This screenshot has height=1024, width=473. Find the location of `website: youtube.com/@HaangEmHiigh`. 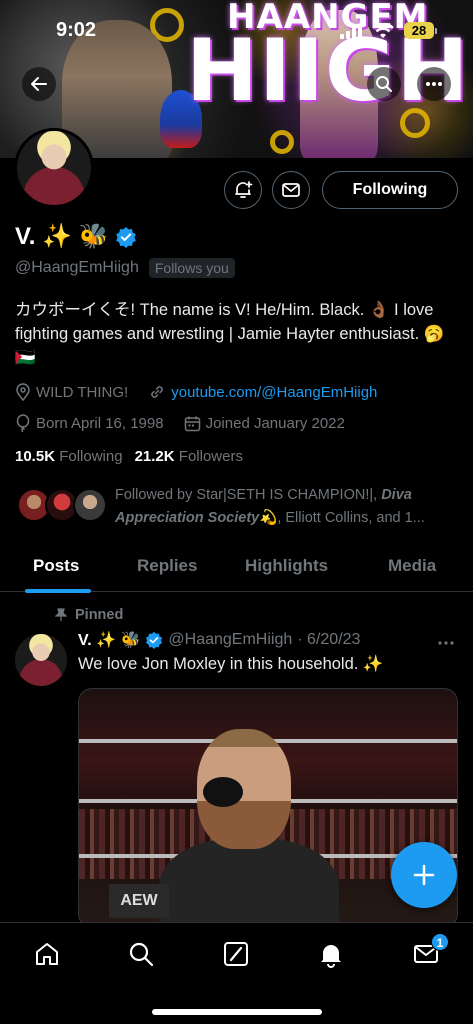

website: youtube.com/@HaangEmHiigh is located at coordinates (262, 392).